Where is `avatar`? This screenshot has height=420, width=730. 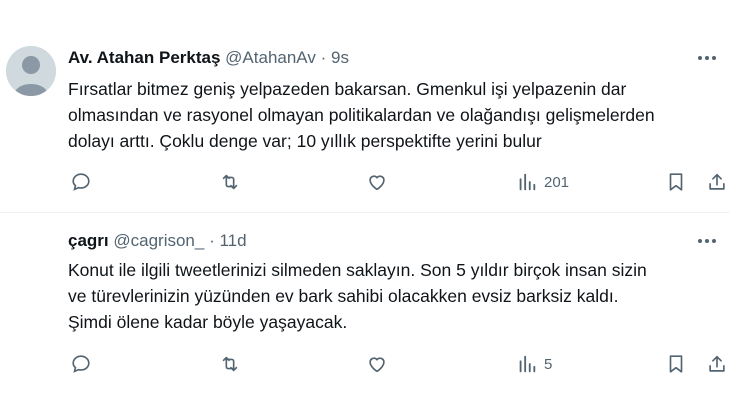
avatar is located at coordinates (31, 71).